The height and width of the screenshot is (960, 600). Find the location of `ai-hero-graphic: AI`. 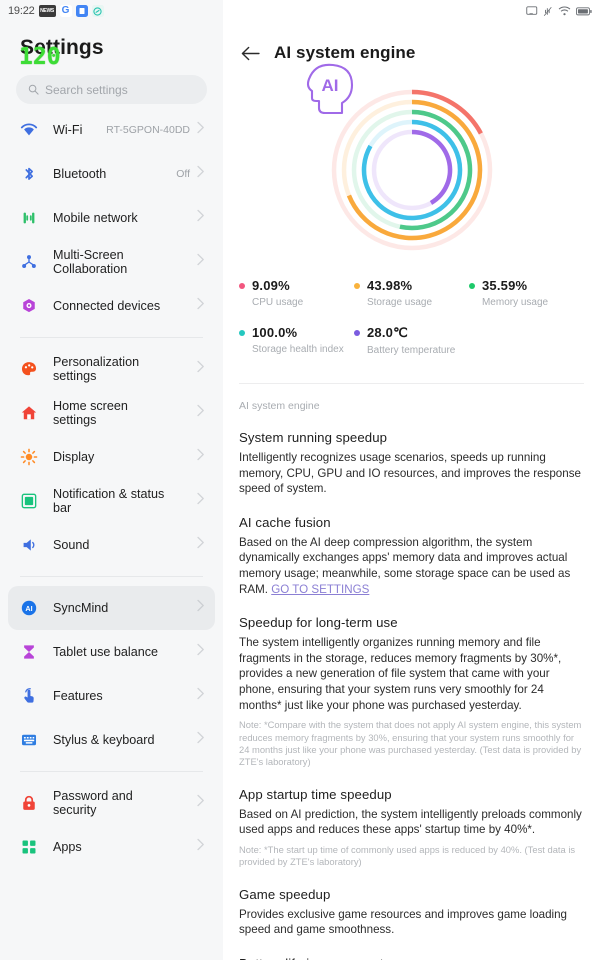

ai-hero-graphic: AI is located at coordinates (411, 159).